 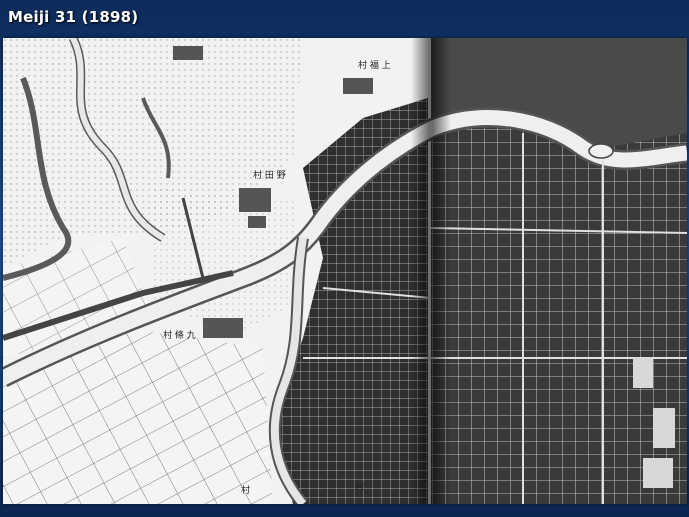 I want to click on village-label: 村 福 上, so click(x=374, y=65).